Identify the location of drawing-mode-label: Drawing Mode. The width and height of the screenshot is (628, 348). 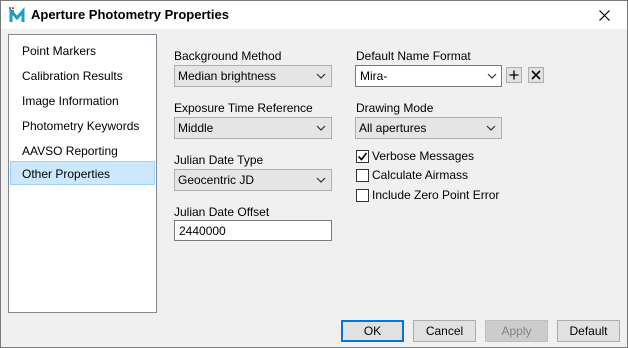
(395, 108).